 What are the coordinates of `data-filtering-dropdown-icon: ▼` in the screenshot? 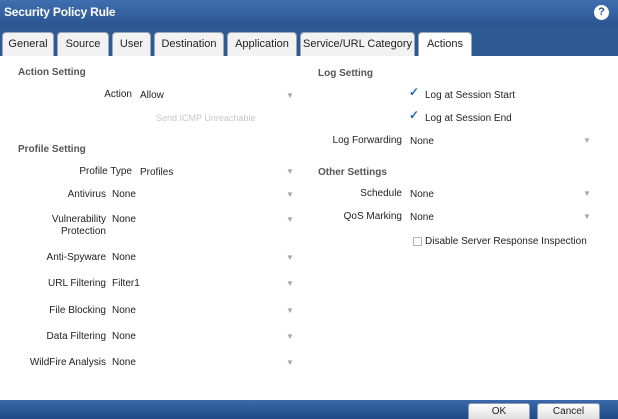 It's located at (290, 336).